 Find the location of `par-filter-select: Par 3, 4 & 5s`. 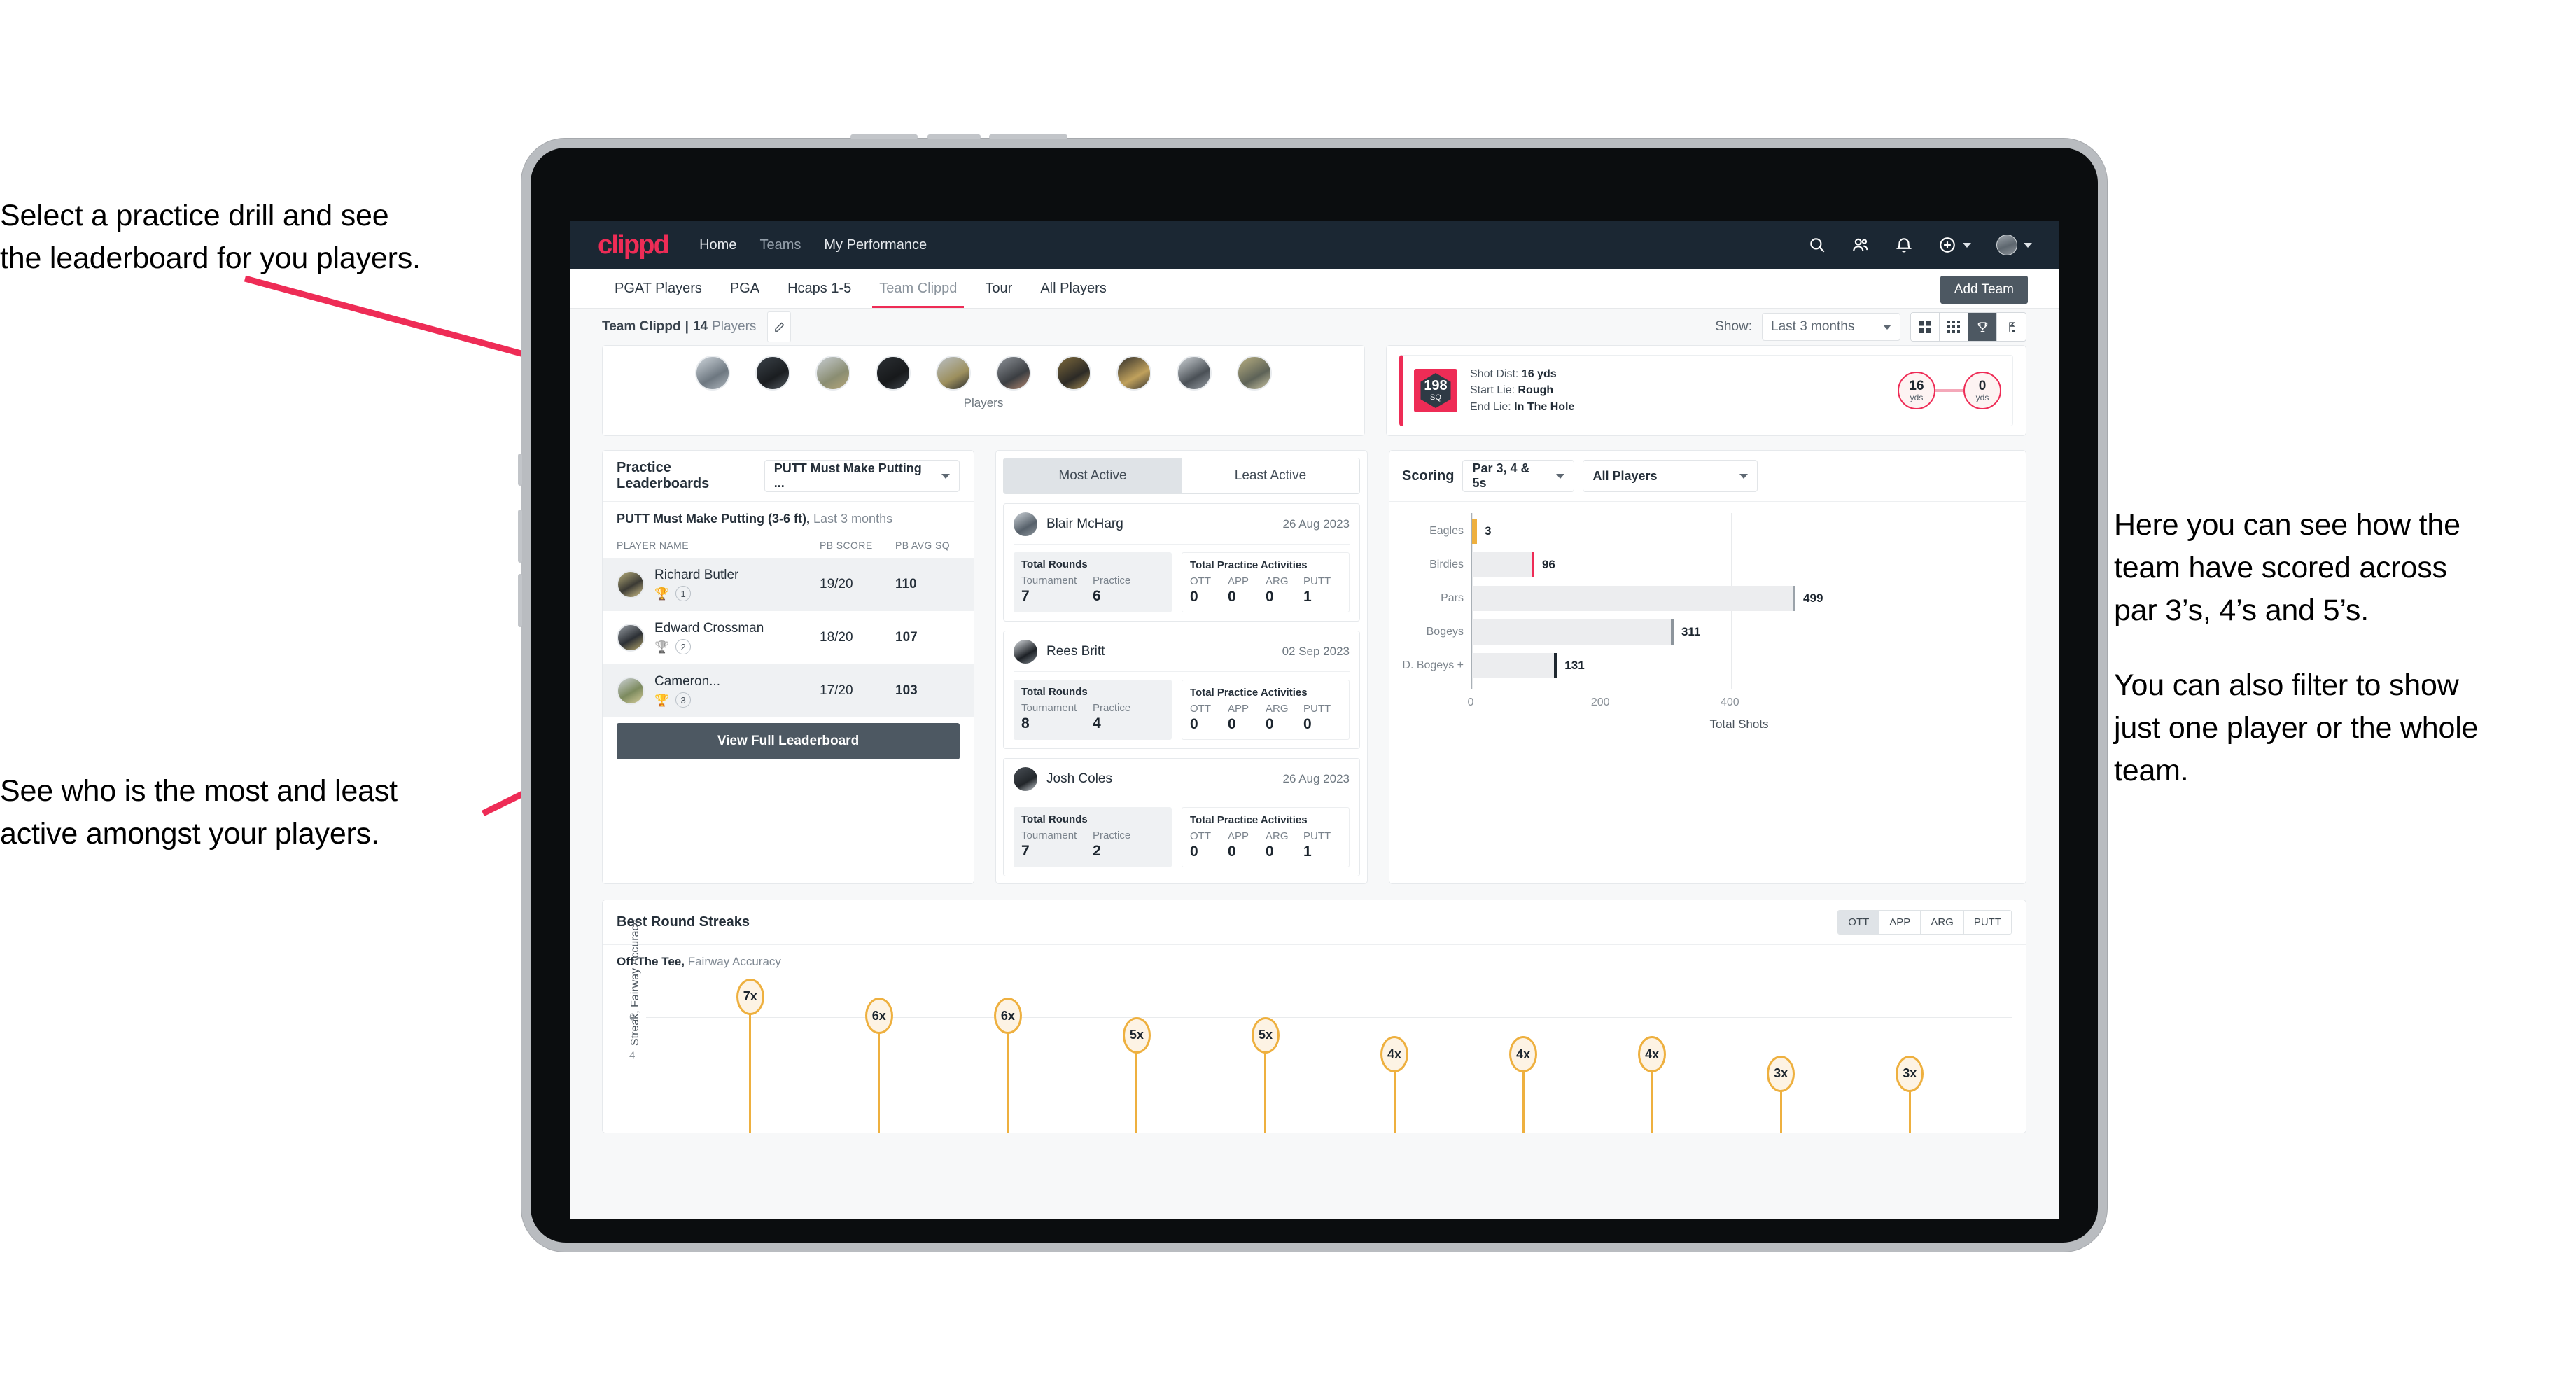

par-filter-select: Par 3, 4 & 5s is located at coordinates (1518, 476).